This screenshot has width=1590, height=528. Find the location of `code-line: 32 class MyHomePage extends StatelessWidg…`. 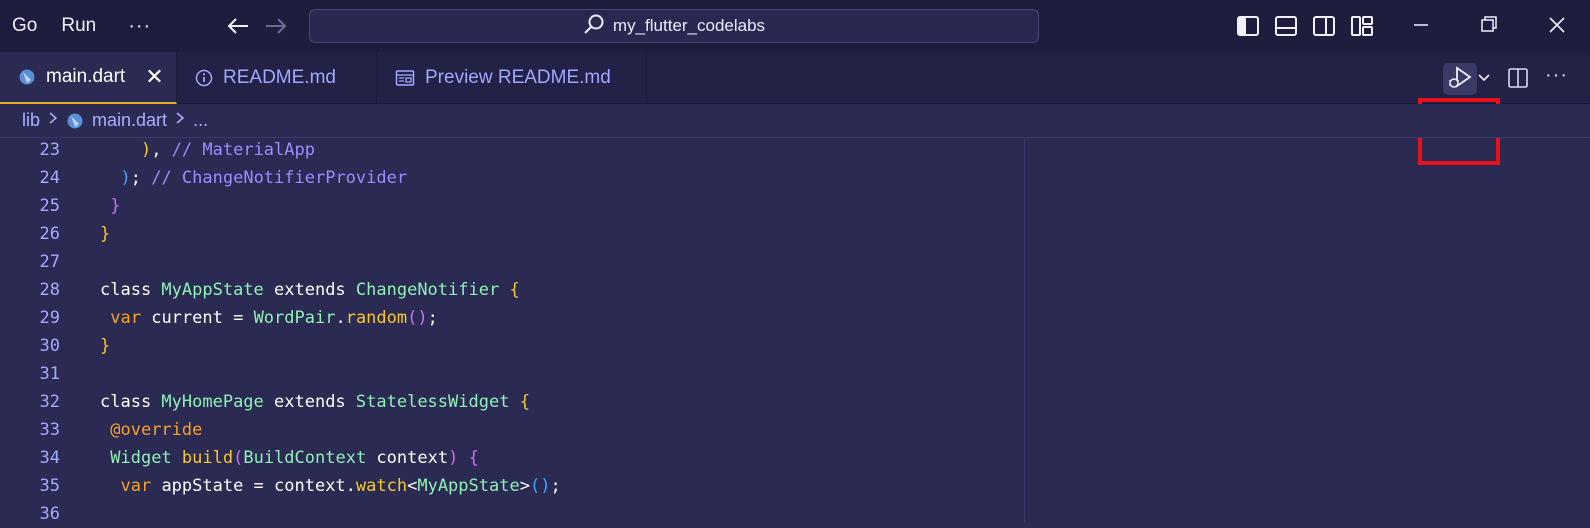

code-line: 32 class MyHomePage extends StatelessWidg… is located at coordinates (500, 402).